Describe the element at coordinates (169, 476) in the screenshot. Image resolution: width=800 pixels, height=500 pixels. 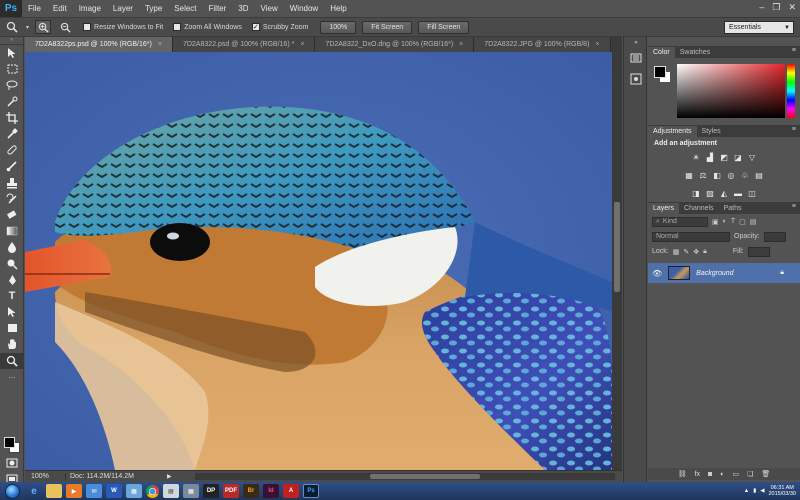
I see `status-menu-arrow-icon: ▶` at that location.